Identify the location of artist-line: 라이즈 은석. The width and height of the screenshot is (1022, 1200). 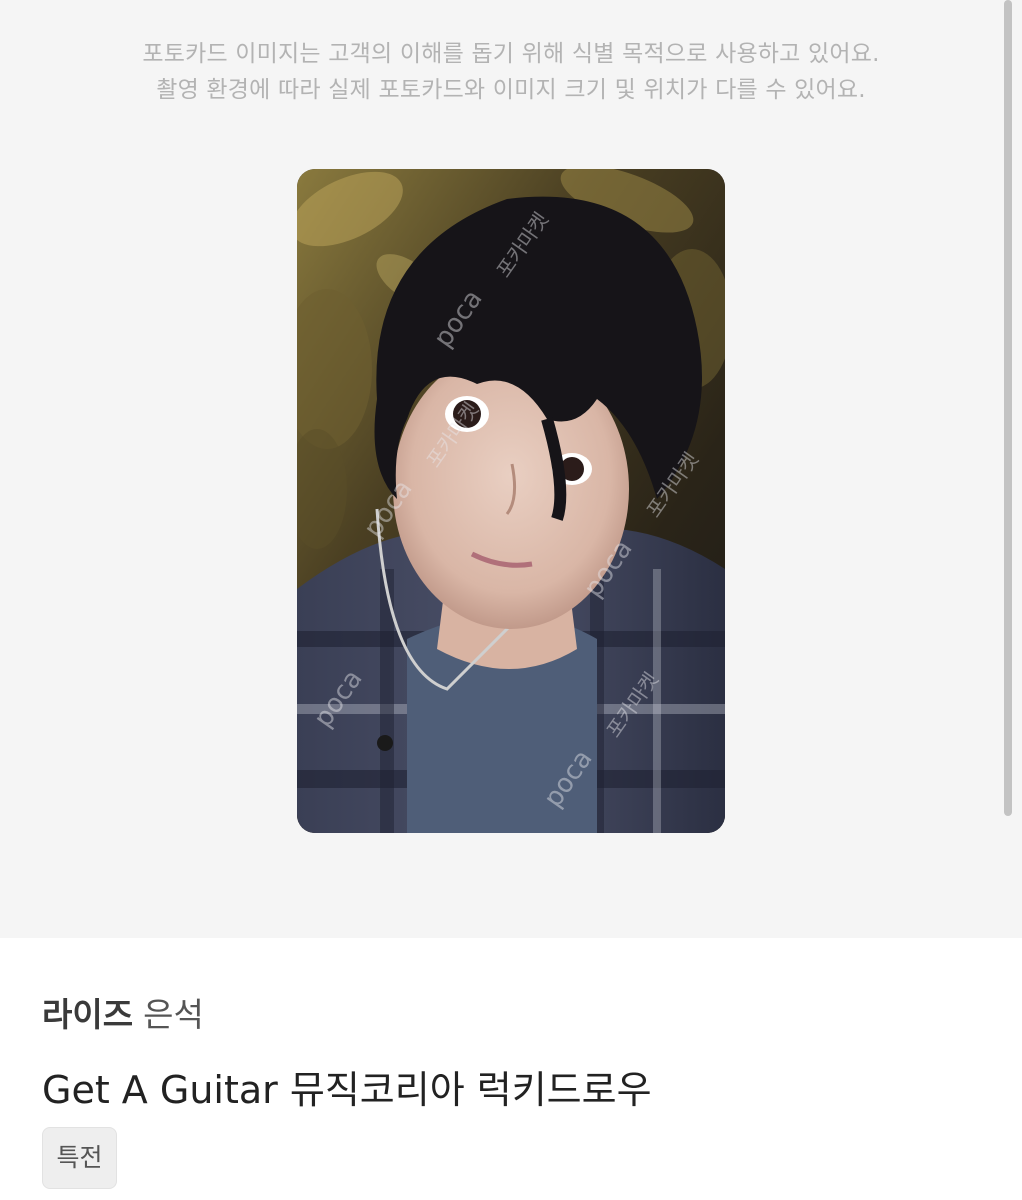
(512, 1015).